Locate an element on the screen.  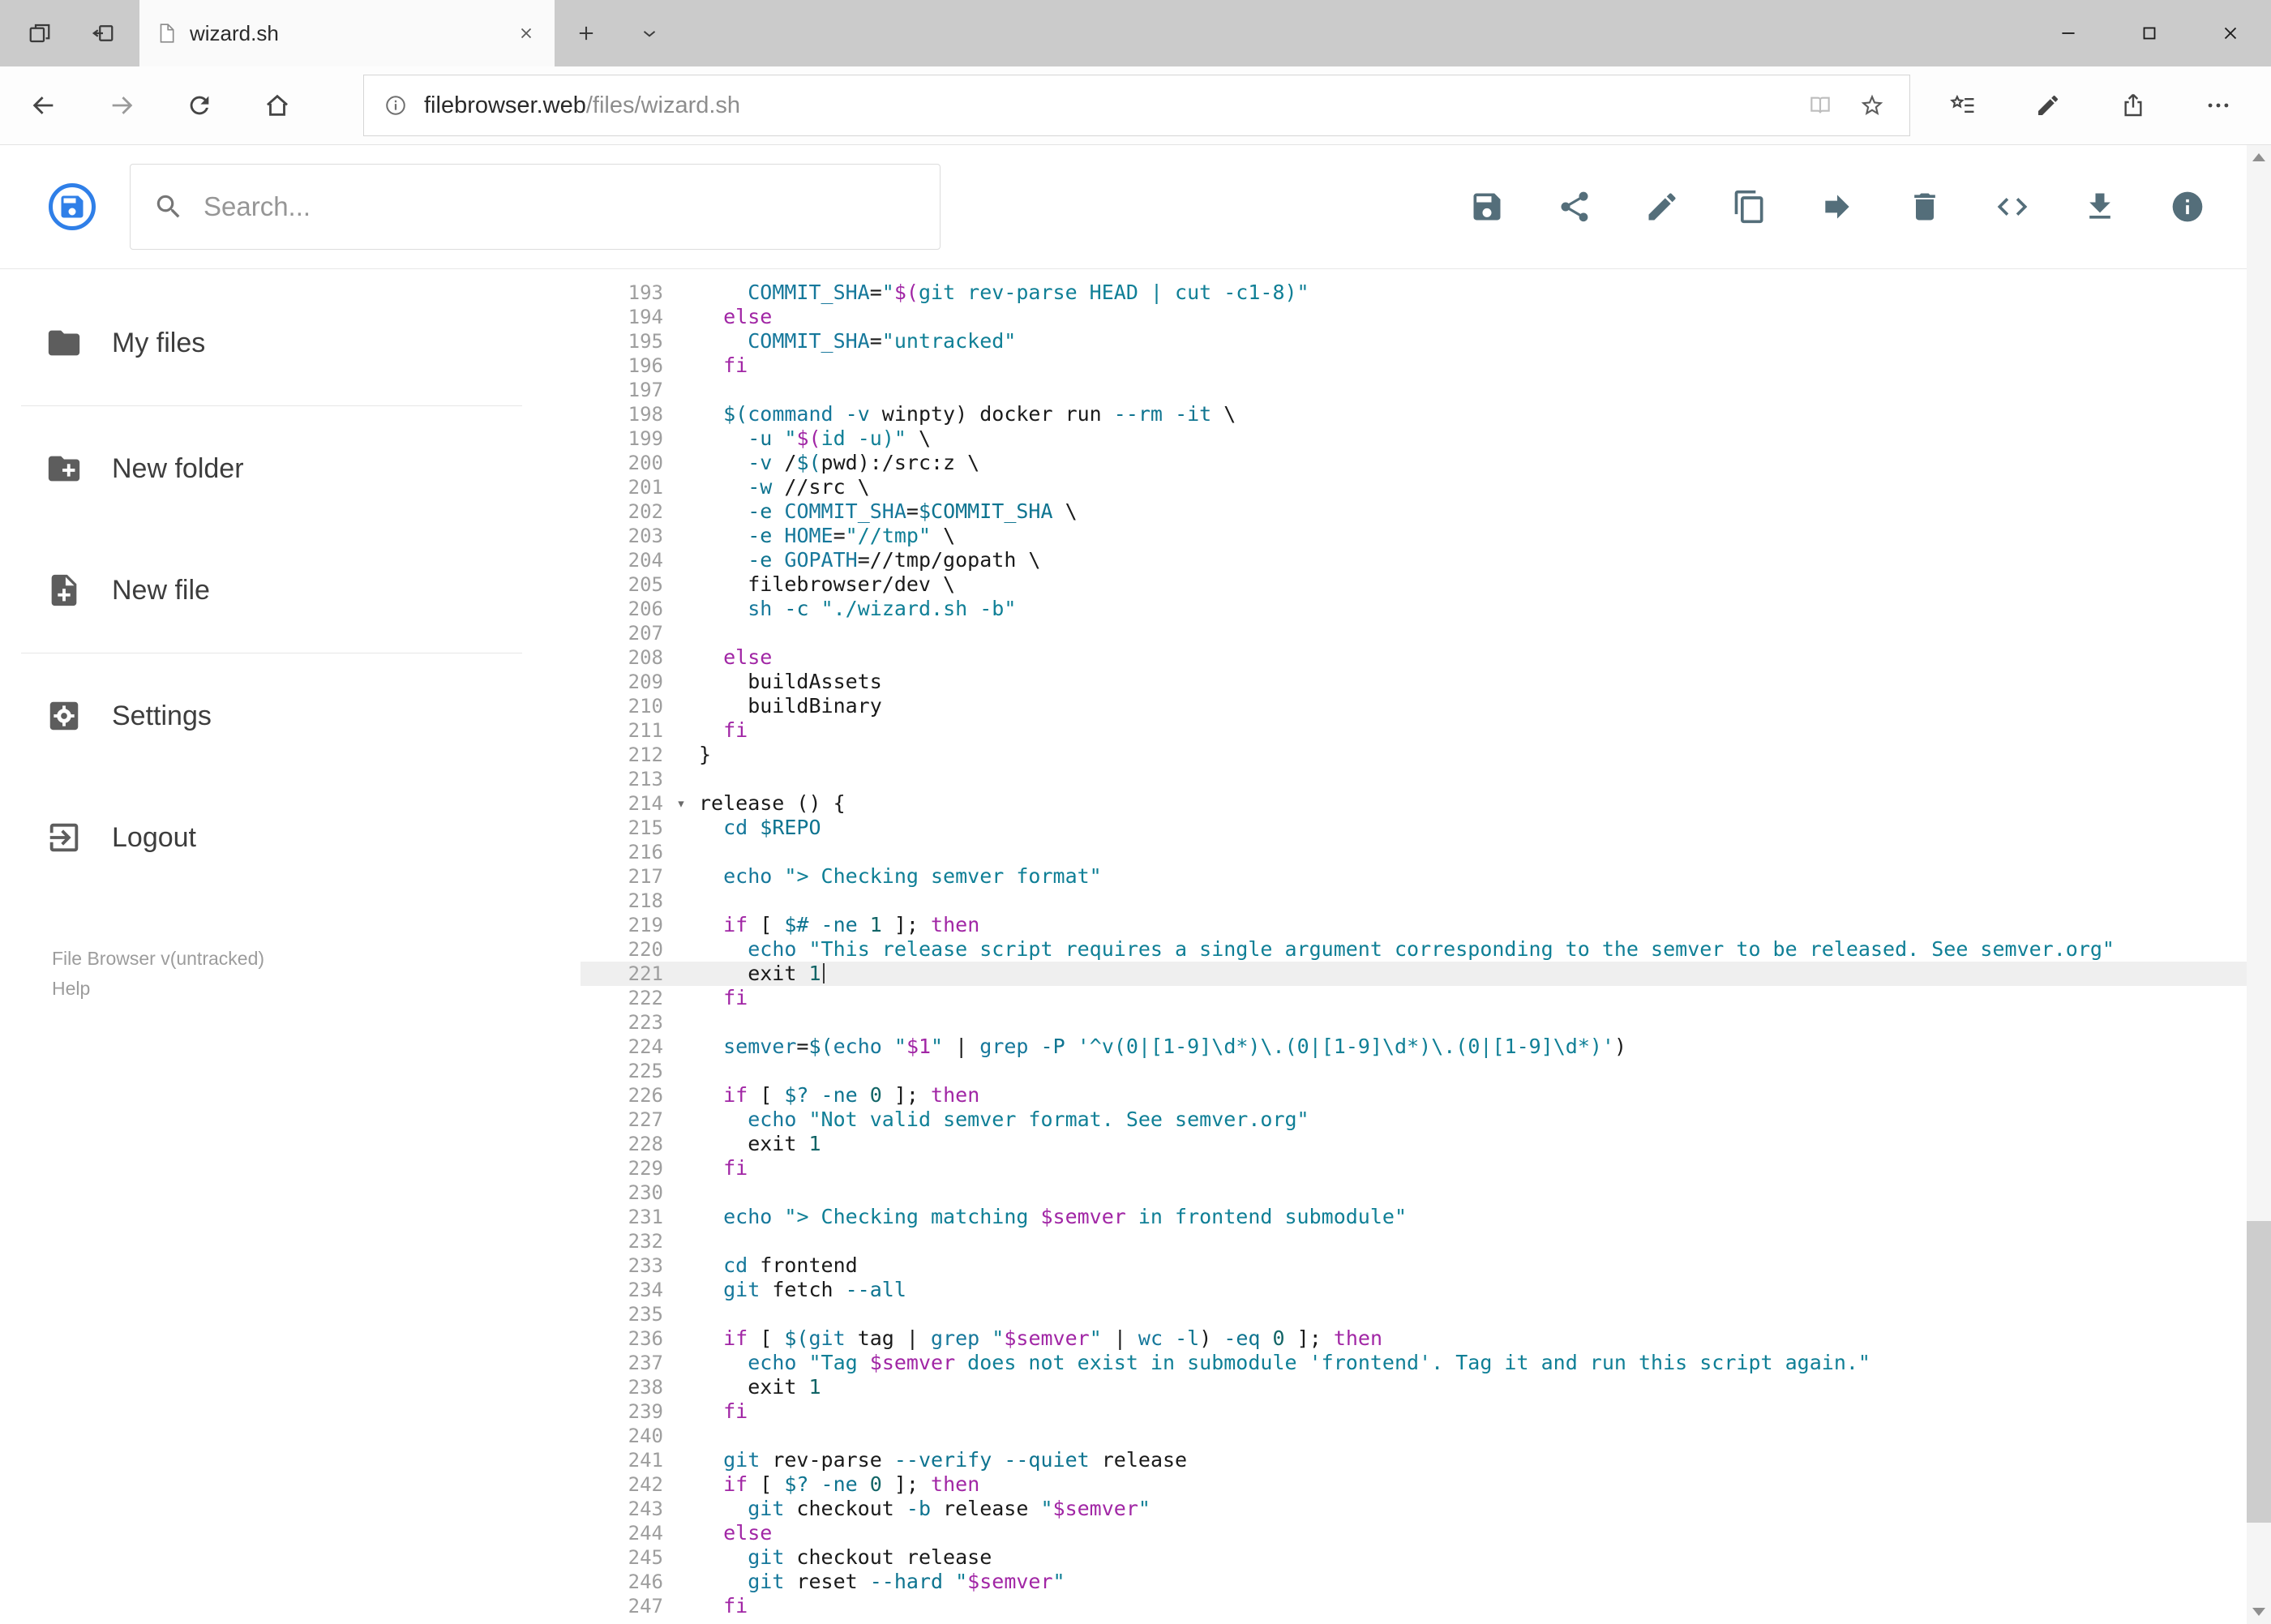
copy-button is located at coordinates (1750, 207).